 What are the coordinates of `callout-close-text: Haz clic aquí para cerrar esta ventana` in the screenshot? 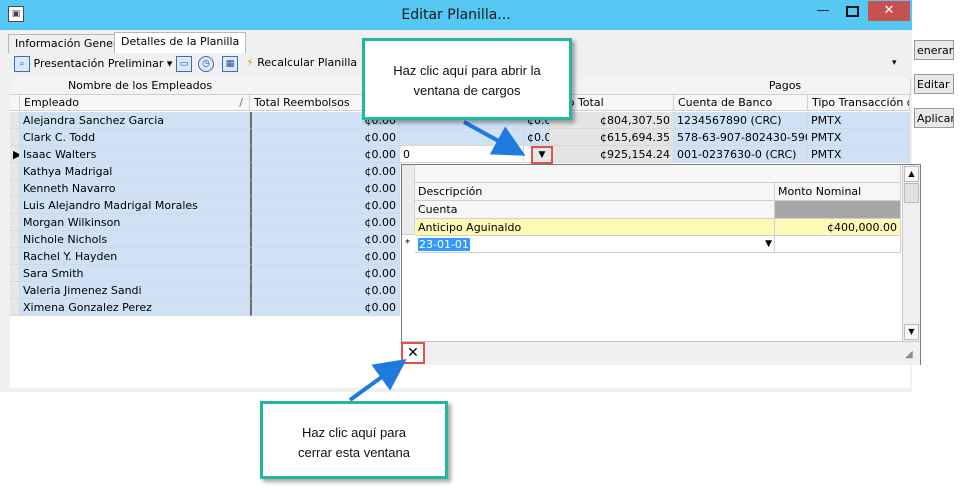 It's located at (353, 442).